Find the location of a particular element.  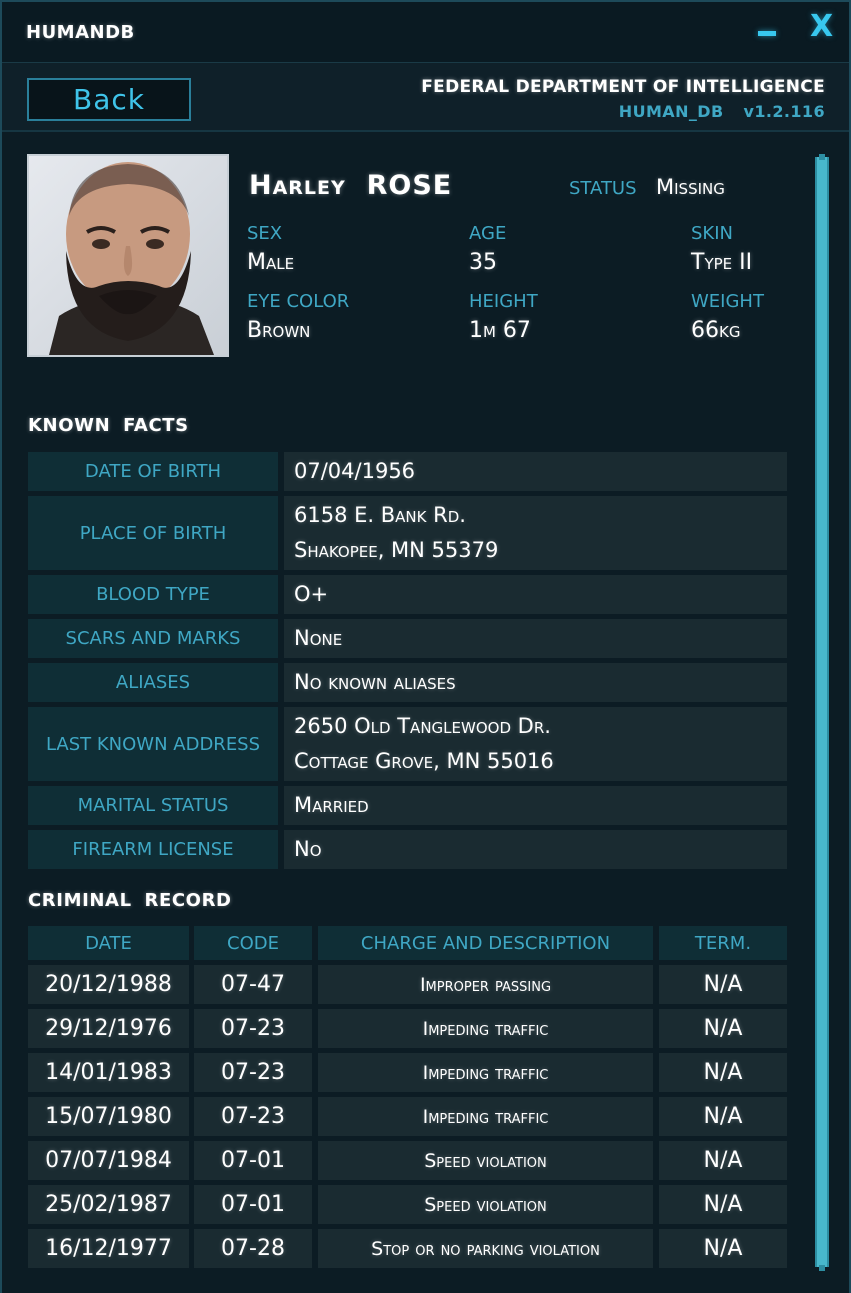

skin-label: SKIN is located at coordinates (712, 233).